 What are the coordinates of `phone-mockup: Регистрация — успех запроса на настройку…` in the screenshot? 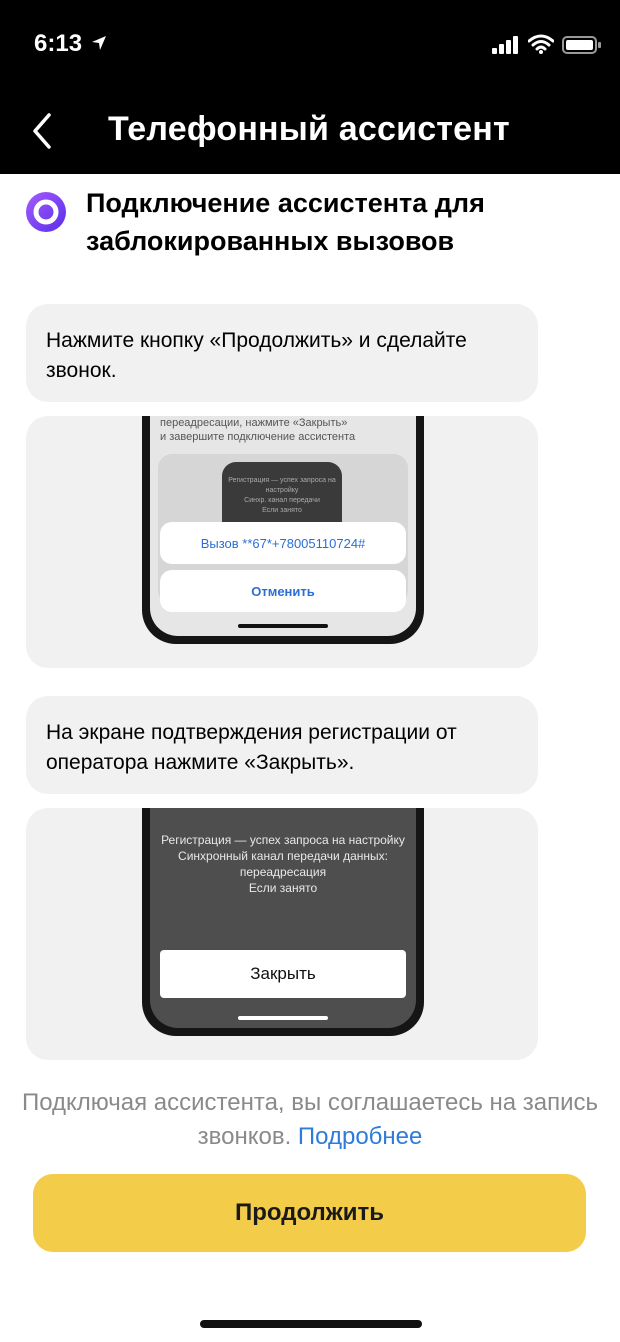 It's located at (283, 922).